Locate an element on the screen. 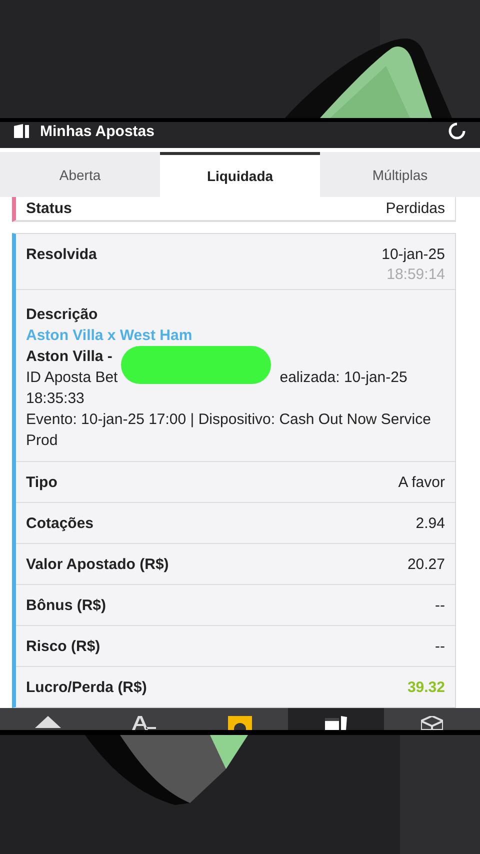 This screenshot has height=854, width=480. status-value: Perdidas is located at coordinates (415, 208).